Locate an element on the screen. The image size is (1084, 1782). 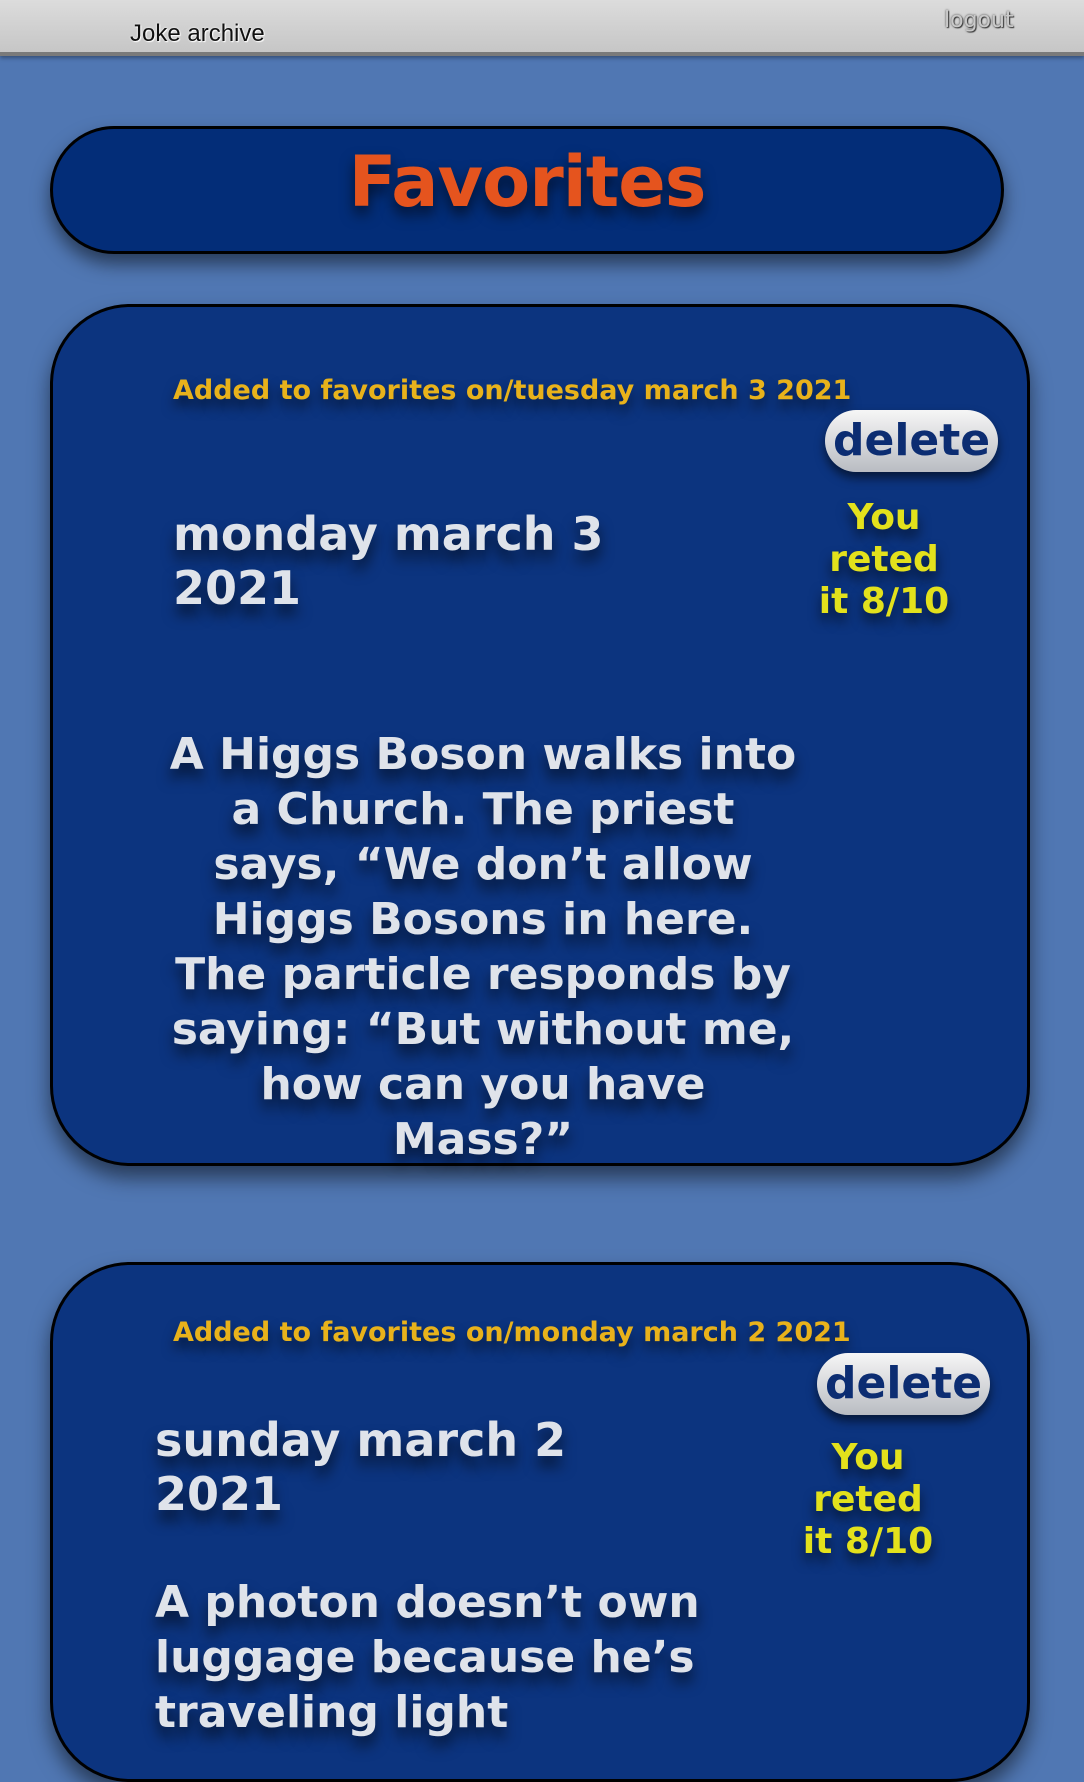
page-header: Favorites is located at coordinates (527, 190).